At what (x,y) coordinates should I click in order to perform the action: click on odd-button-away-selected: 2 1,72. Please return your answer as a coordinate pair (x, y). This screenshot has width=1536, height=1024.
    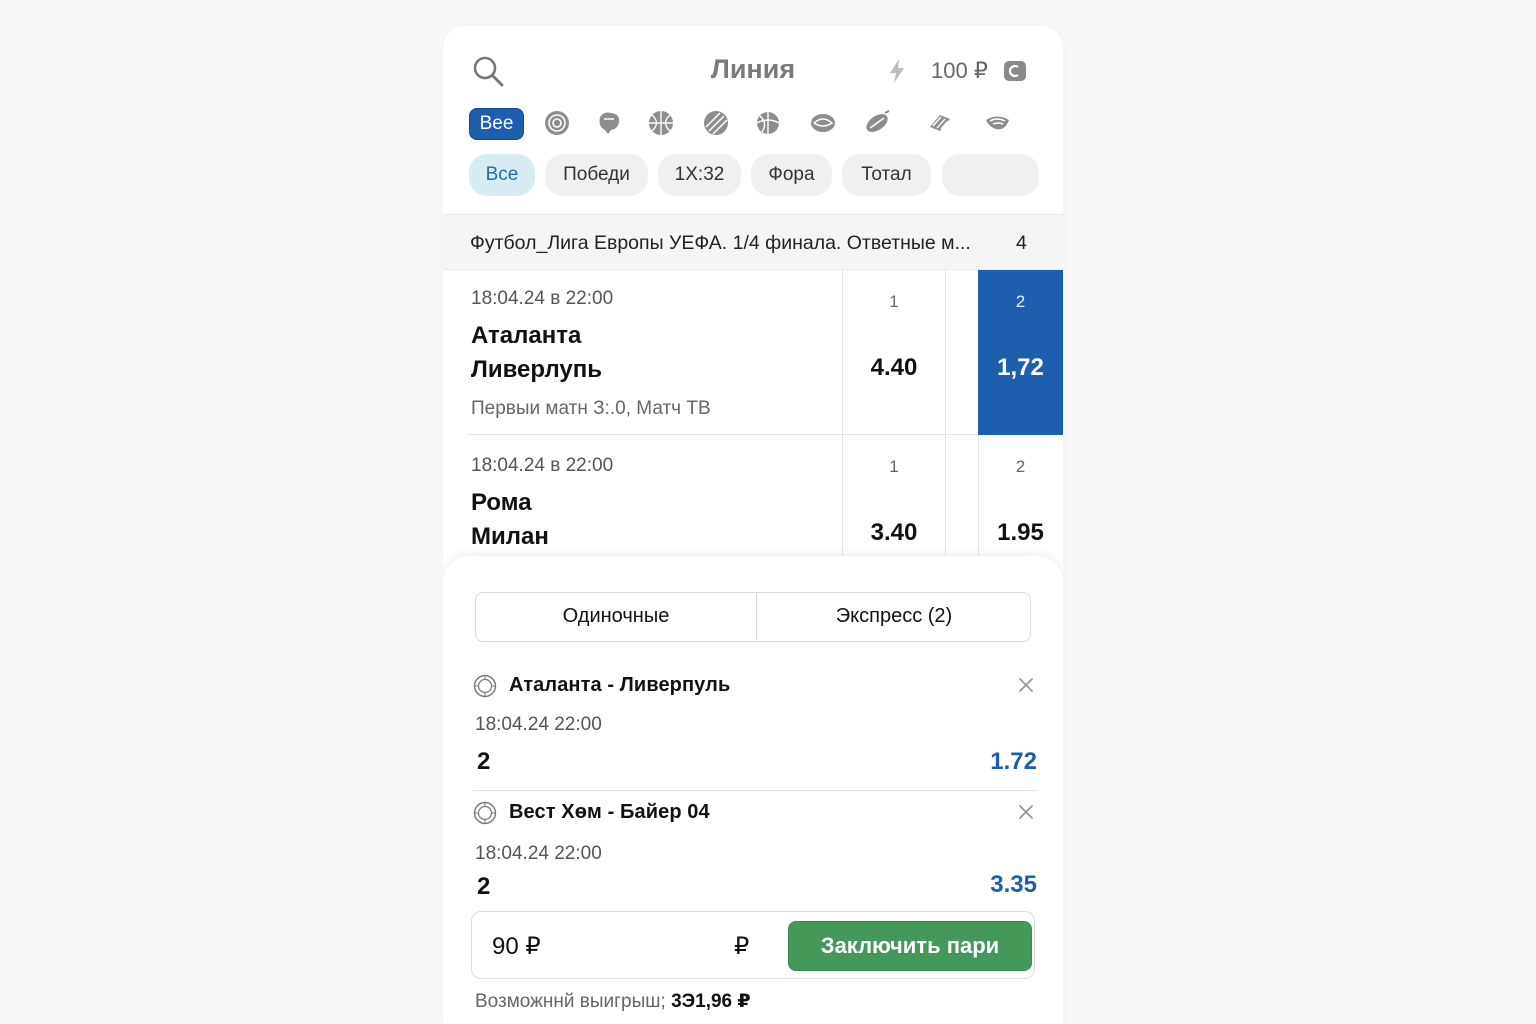
    Looking at the image, I should click on (1020, 352).